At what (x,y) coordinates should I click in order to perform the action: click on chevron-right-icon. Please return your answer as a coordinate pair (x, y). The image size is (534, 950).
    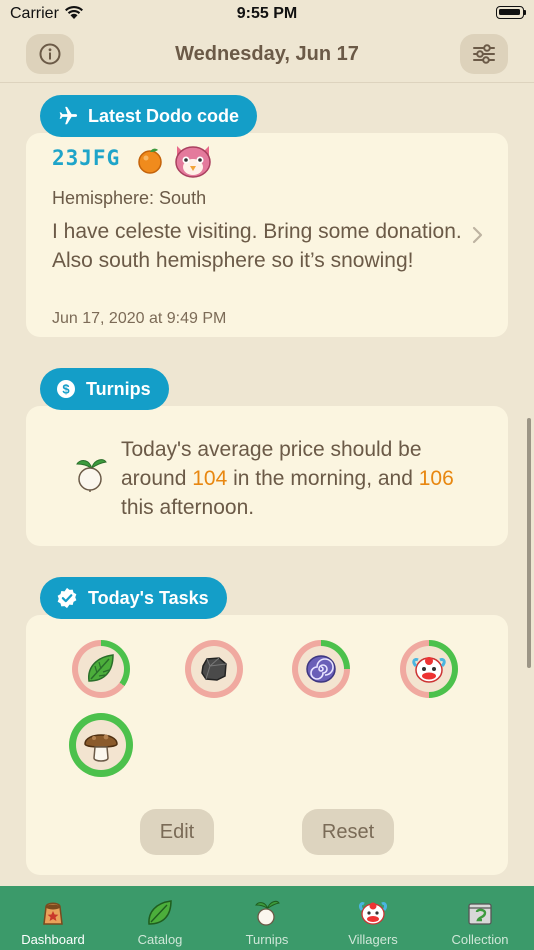
    Looking at the image, I should click on (477, 235).